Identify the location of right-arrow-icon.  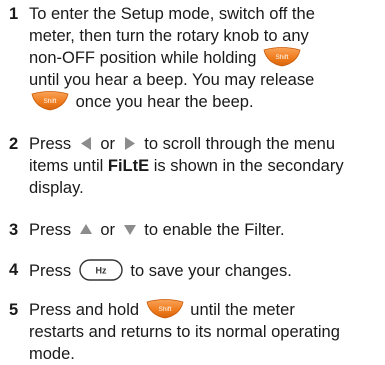
(130, 143).